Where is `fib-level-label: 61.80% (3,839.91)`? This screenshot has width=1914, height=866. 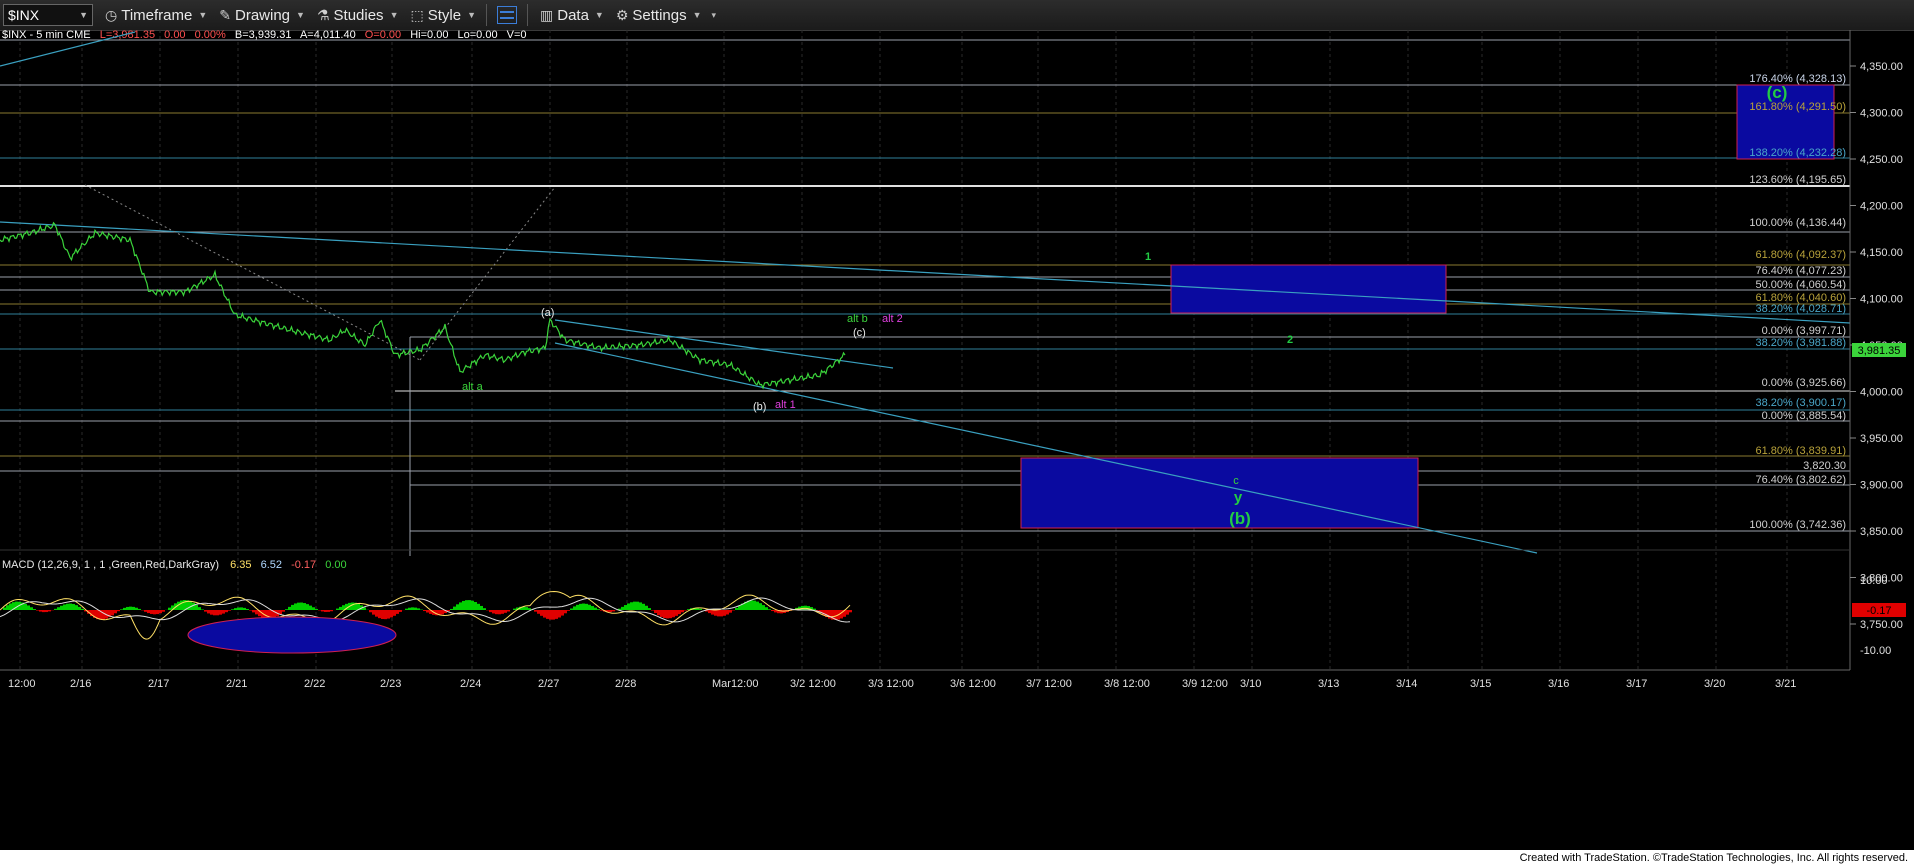
fib-level-label: 61.80% (3,839.91) is located at coordinates (1800, 451).